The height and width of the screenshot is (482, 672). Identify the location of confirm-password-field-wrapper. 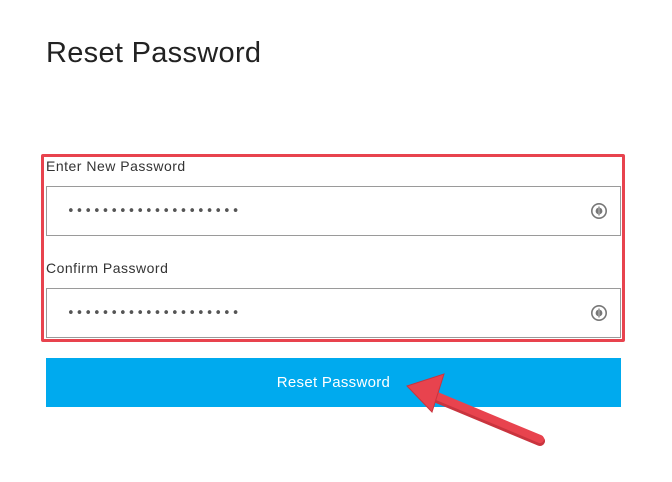
(333, 313).